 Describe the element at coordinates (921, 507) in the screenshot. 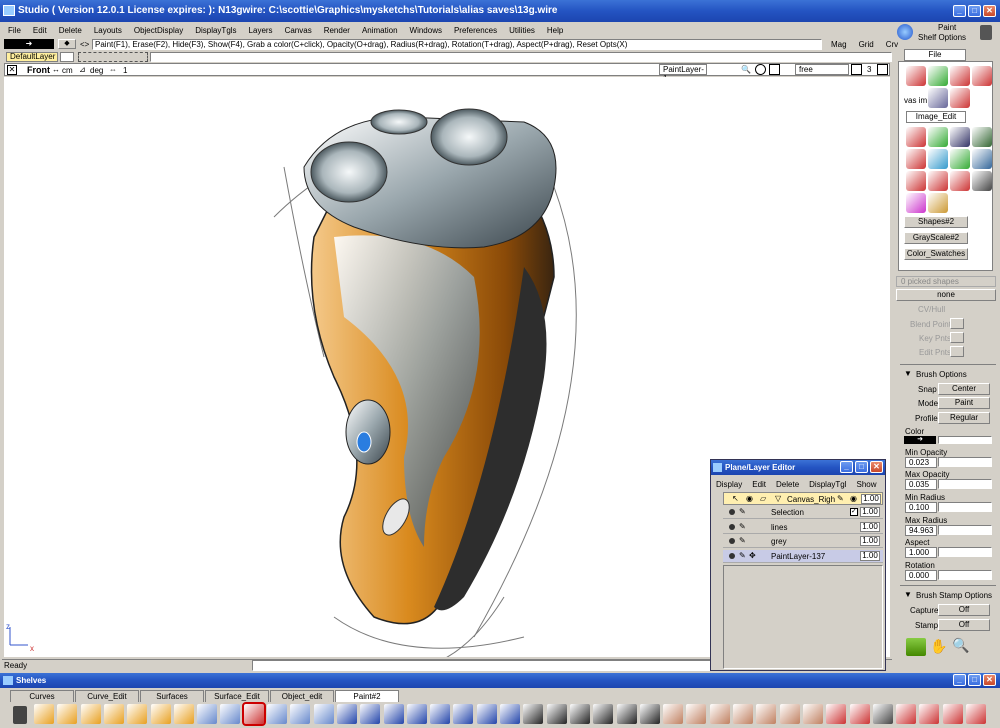

I see `min-radius-field: 0.100` at that location.